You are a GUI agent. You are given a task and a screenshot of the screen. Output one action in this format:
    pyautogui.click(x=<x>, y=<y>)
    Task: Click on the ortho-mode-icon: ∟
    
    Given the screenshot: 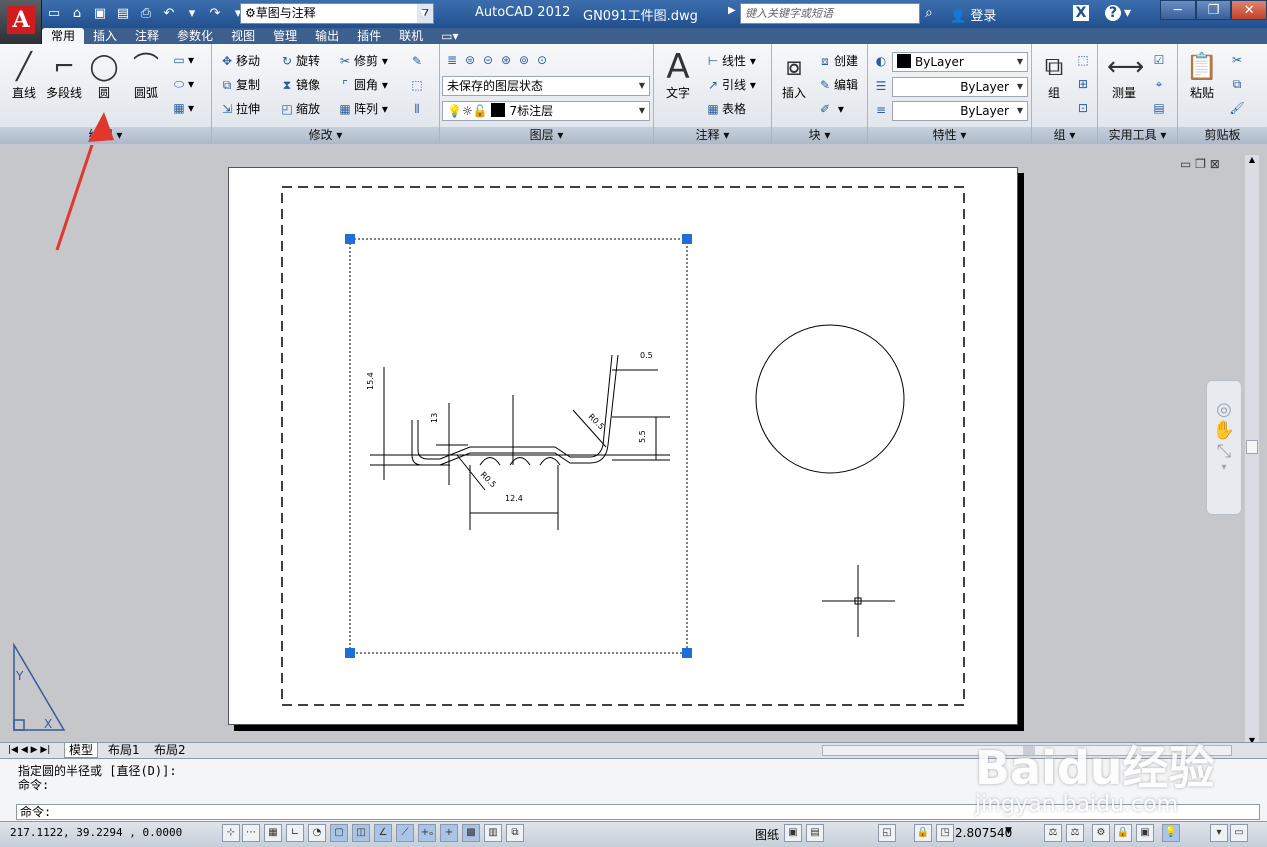 What is the action you would take?
    pyautogui.click(x=295, y=833)
    